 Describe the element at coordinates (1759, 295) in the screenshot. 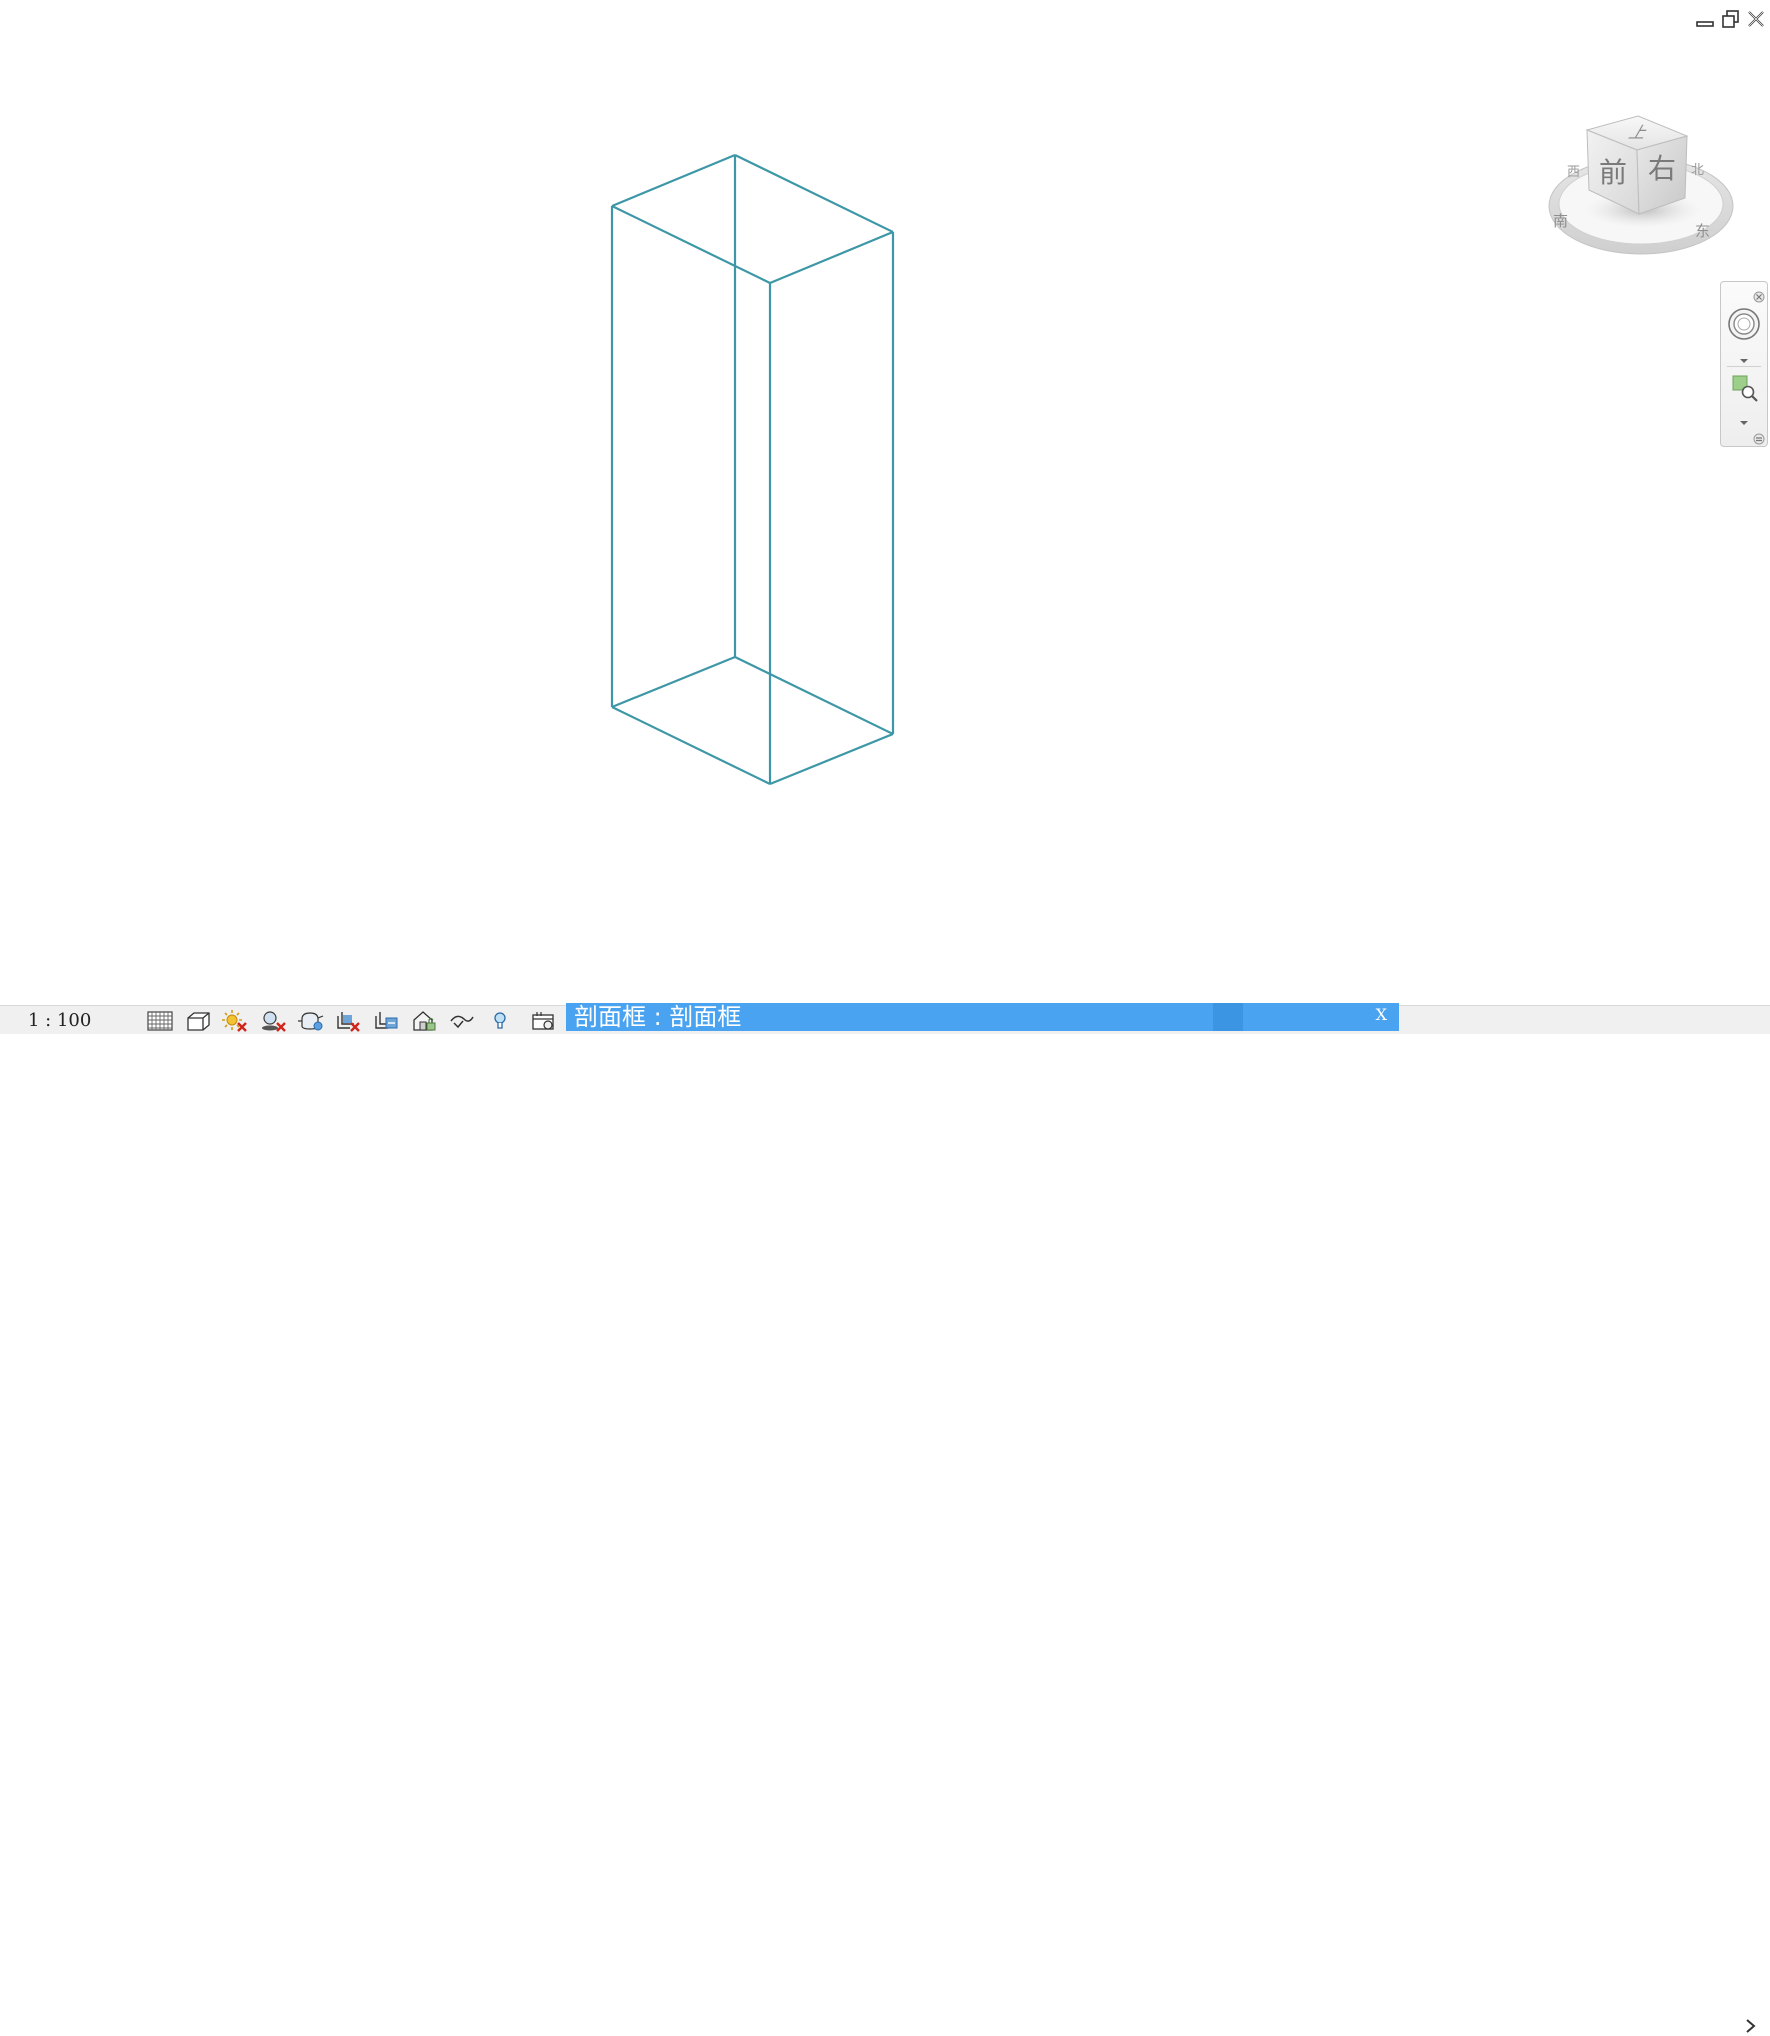

I see `close-nav-bar-icon` at that location.